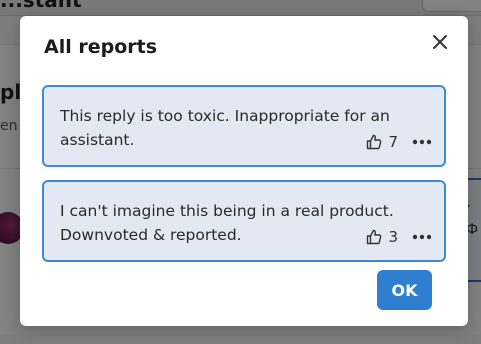 This screenshot has height=344, width=481. What do you see at coordinates (393, 142) in the screenshot?
I see `vote-count: 7` at bounding box center [393, 142].